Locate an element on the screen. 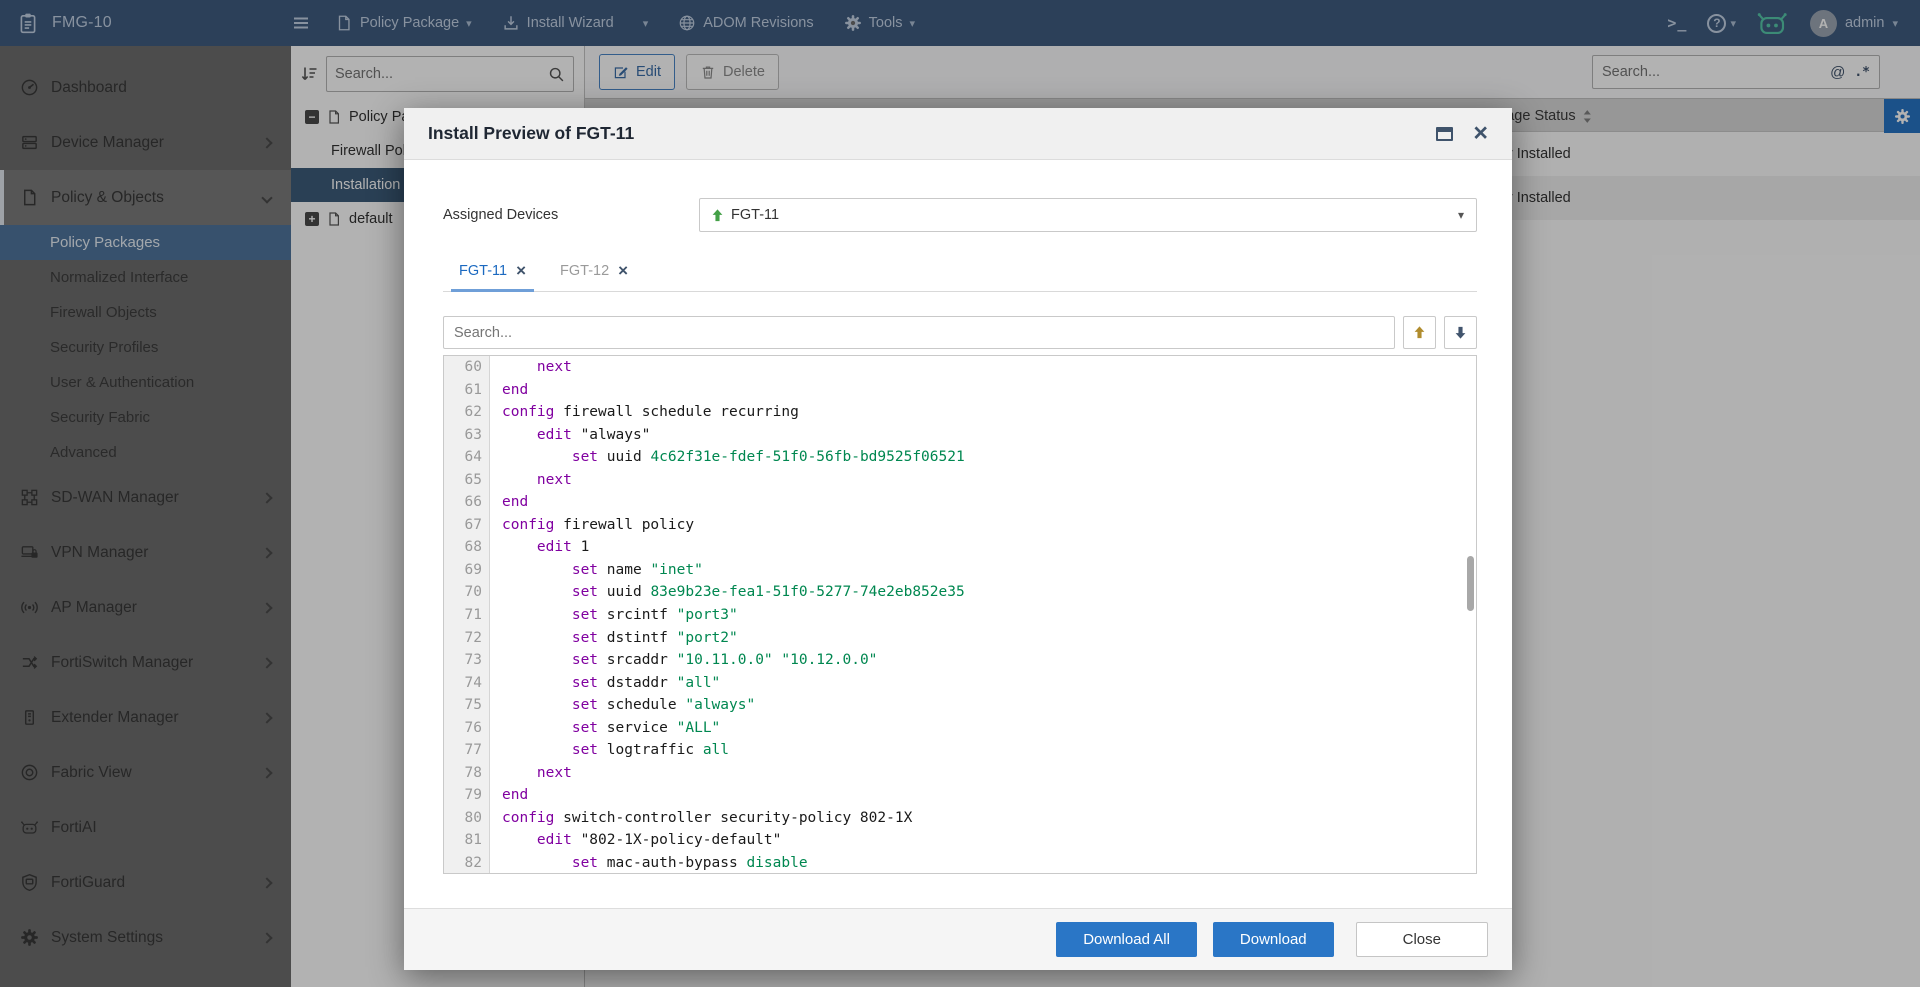 This screenshot has height=987, width=1920. code-text: config firewall policy is located at coordinates (592, 525).